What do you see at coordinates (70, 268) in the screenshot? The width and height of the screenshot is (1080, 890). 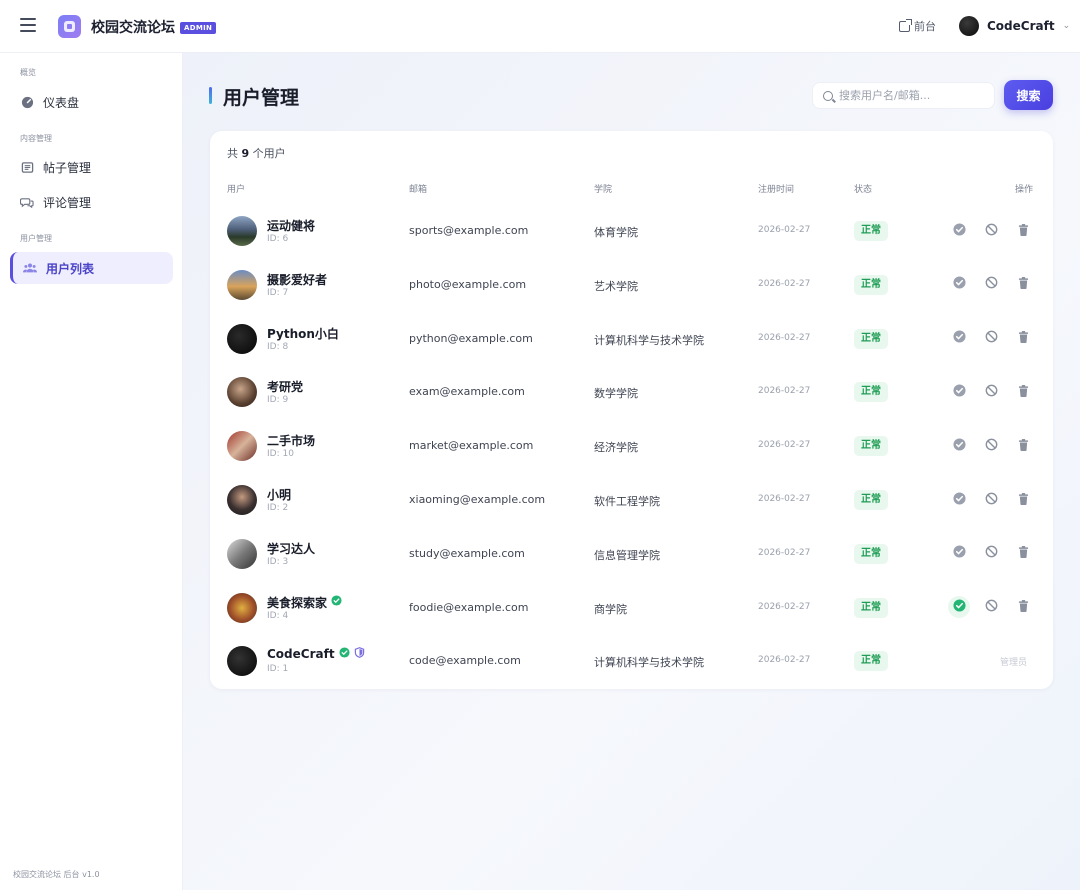 I see `sidebar-item-label: 用户列表` at bounding box center [70, 268].